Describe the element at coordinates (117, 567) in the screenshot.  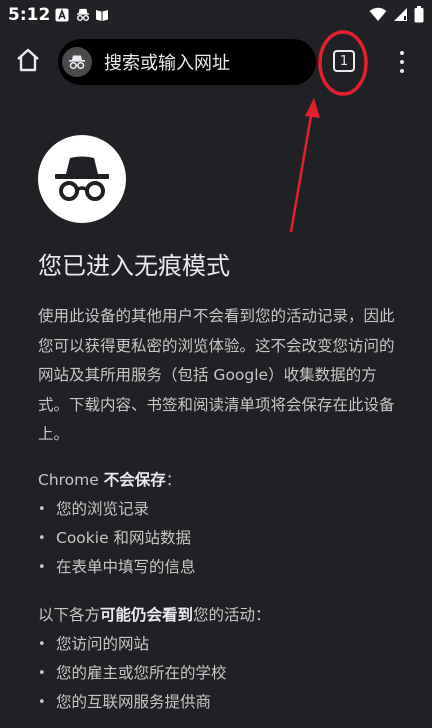
I see `list-item: 在表单中填写的信息` at that location.